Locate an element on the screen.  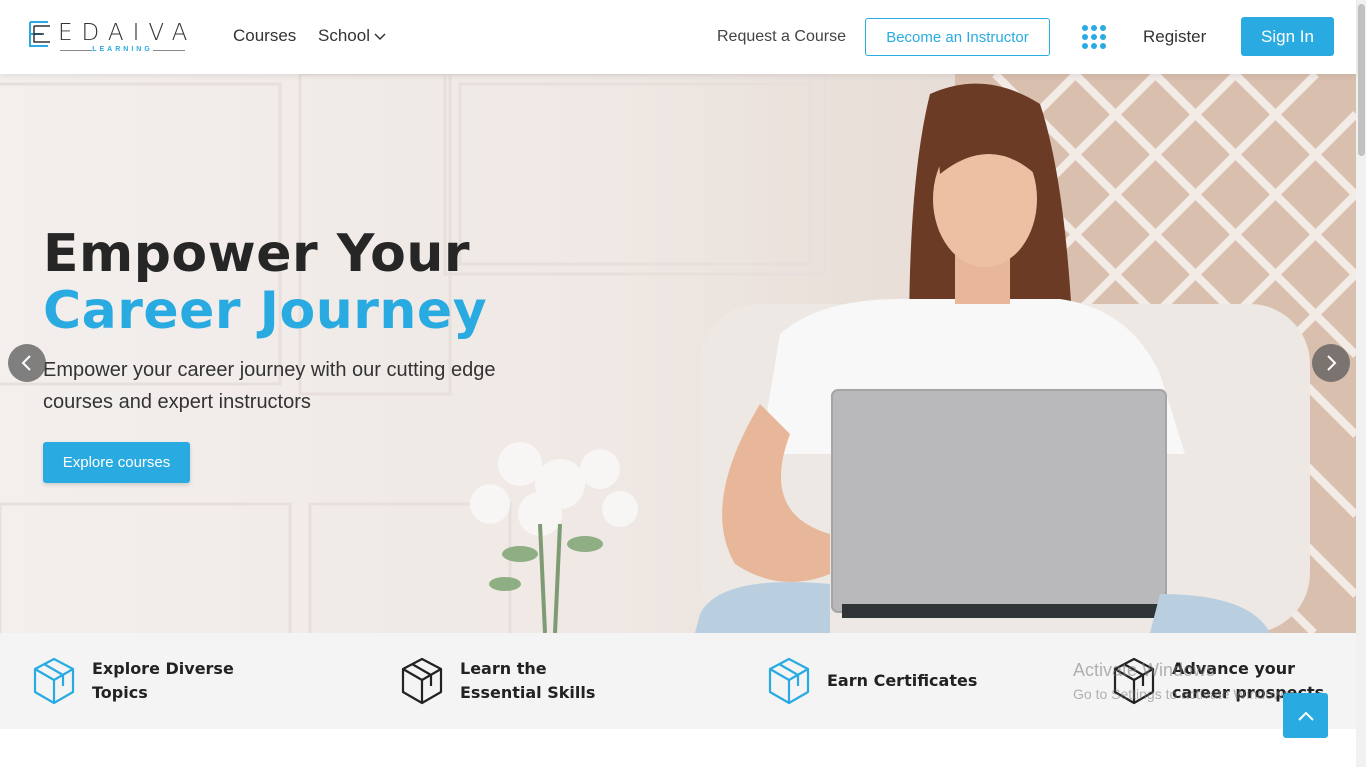
watermark-title: Activate Windows is located at coordinates (1144, 670).